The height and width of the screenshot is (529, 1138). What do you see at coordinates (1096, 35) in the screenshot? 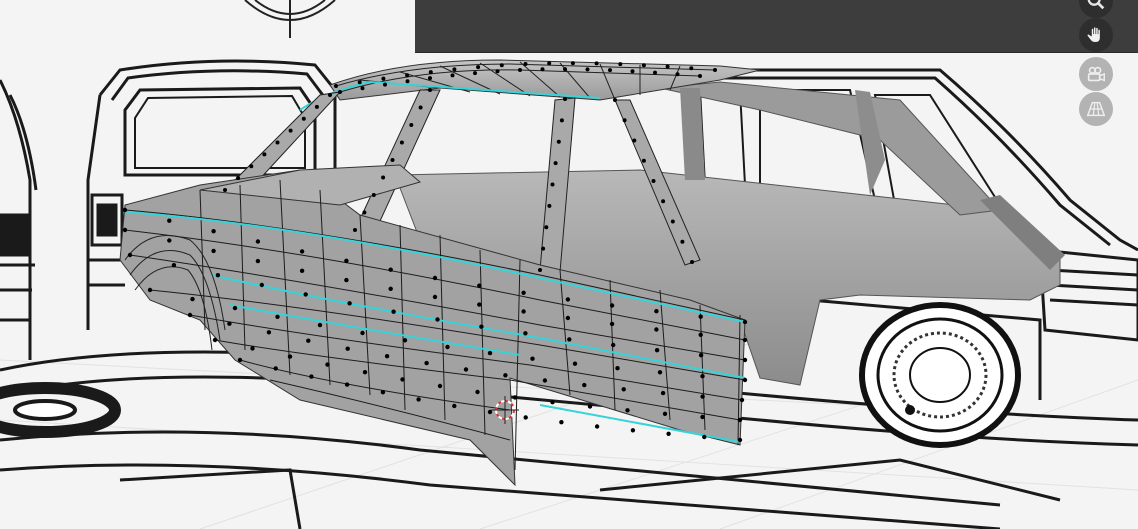
I see `pan-gizmo` at bounding box center [1096, 35].